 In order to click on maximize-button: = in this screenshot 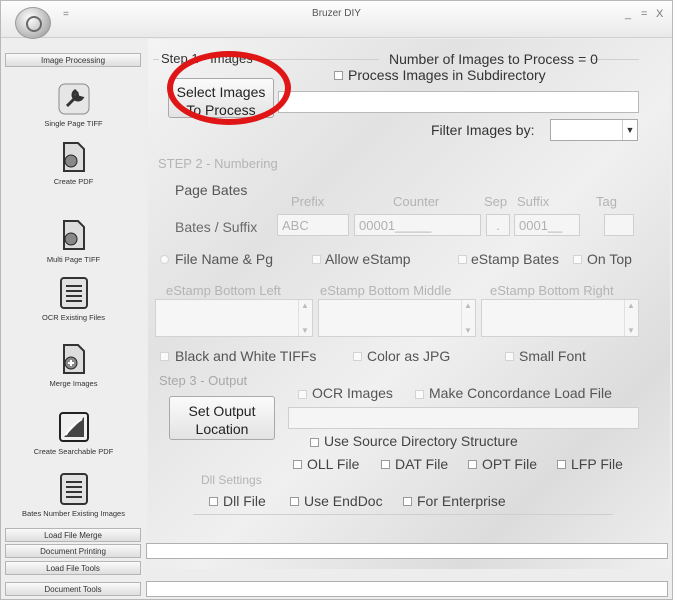, I will do `click(644, 14)`.